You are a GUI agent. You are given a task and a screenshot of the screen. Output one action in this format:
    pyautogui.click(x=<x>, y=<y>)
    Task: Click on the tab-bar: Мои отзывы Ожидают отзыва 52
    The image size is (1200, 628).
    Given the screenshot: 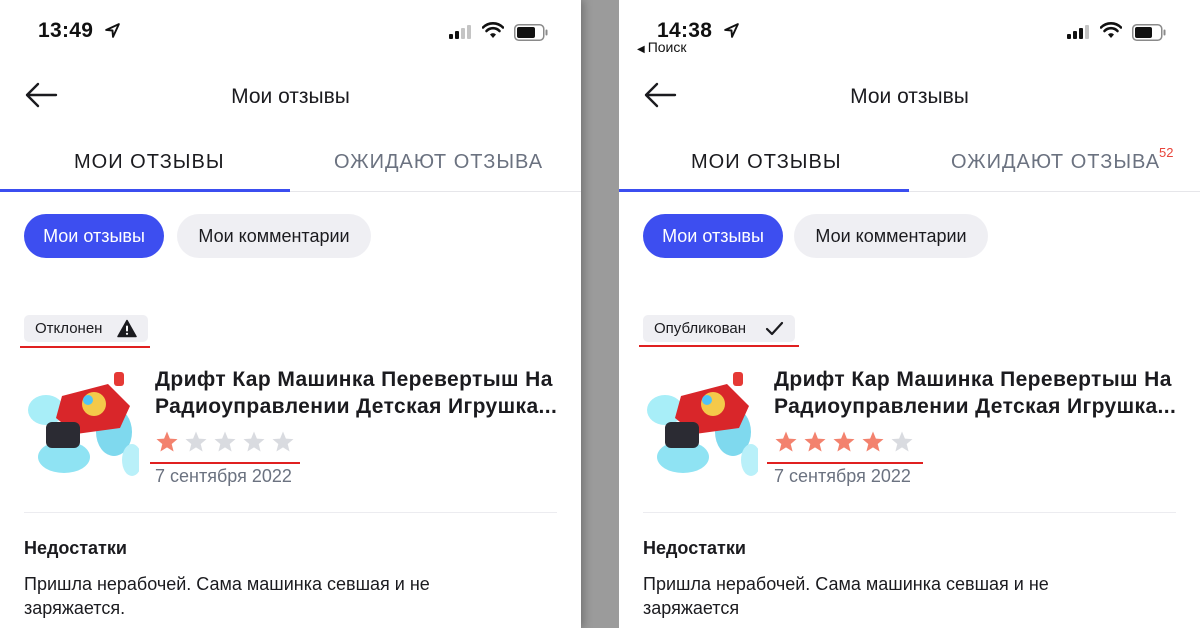 What is the action you would take?
    pyautogui.click(x=909, y=164)
    